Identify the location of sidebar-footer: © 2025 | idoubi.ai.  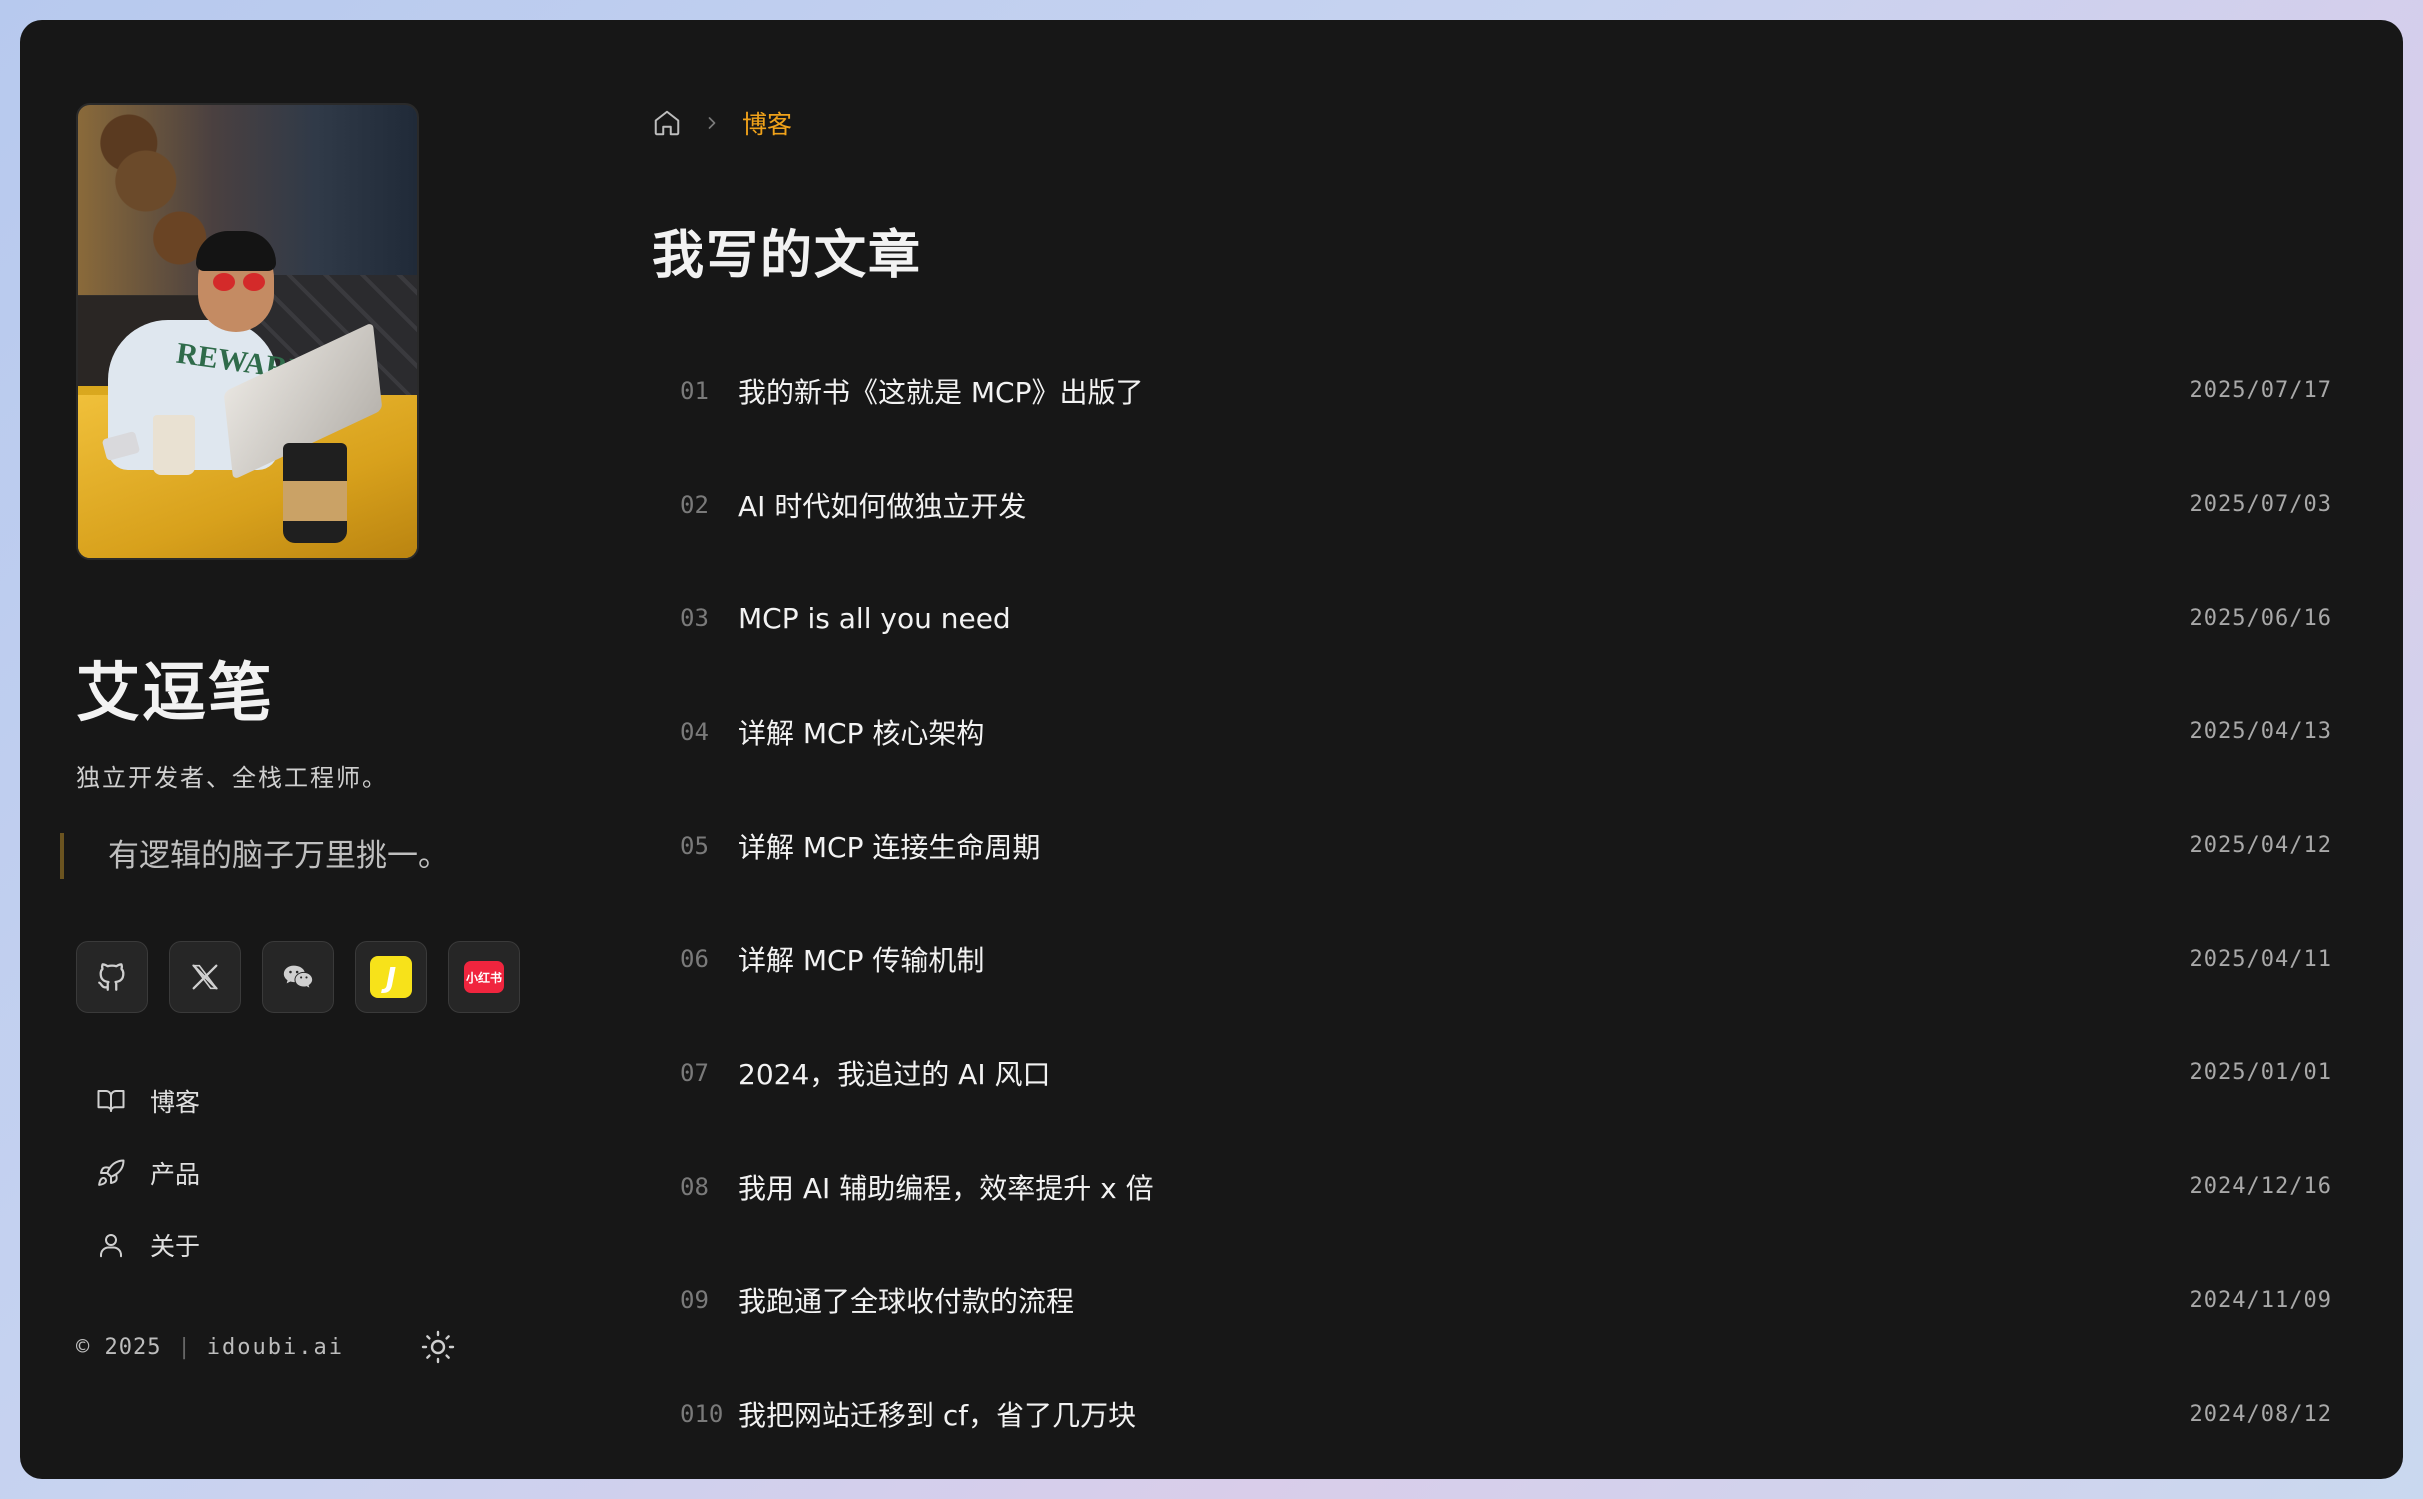
(336, 1347).